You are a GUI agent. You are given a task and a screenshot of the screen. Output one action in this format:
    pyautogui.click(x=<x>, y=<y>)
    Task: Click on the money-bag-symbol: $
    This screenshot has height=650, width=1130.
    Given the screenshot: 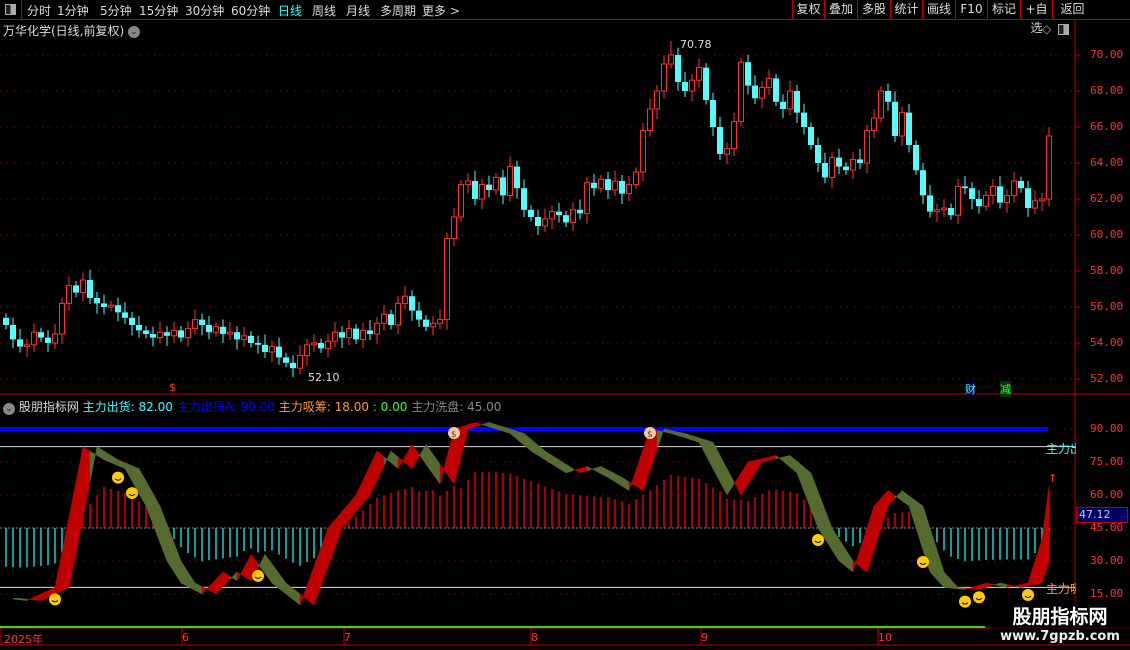 What is the action you would take?
    pyautogui.click(x=454, y=435)
    